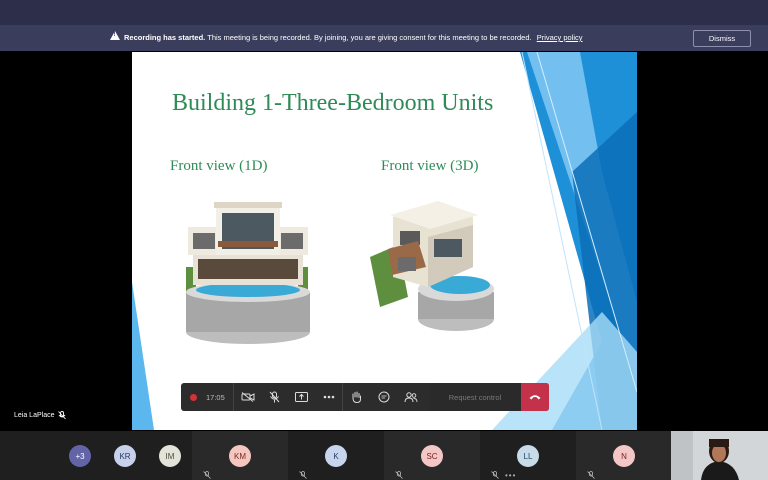 The height and width of the screenshot is (480, 768). I want to click on recording-indicator: 17:05, so click(207, 397).